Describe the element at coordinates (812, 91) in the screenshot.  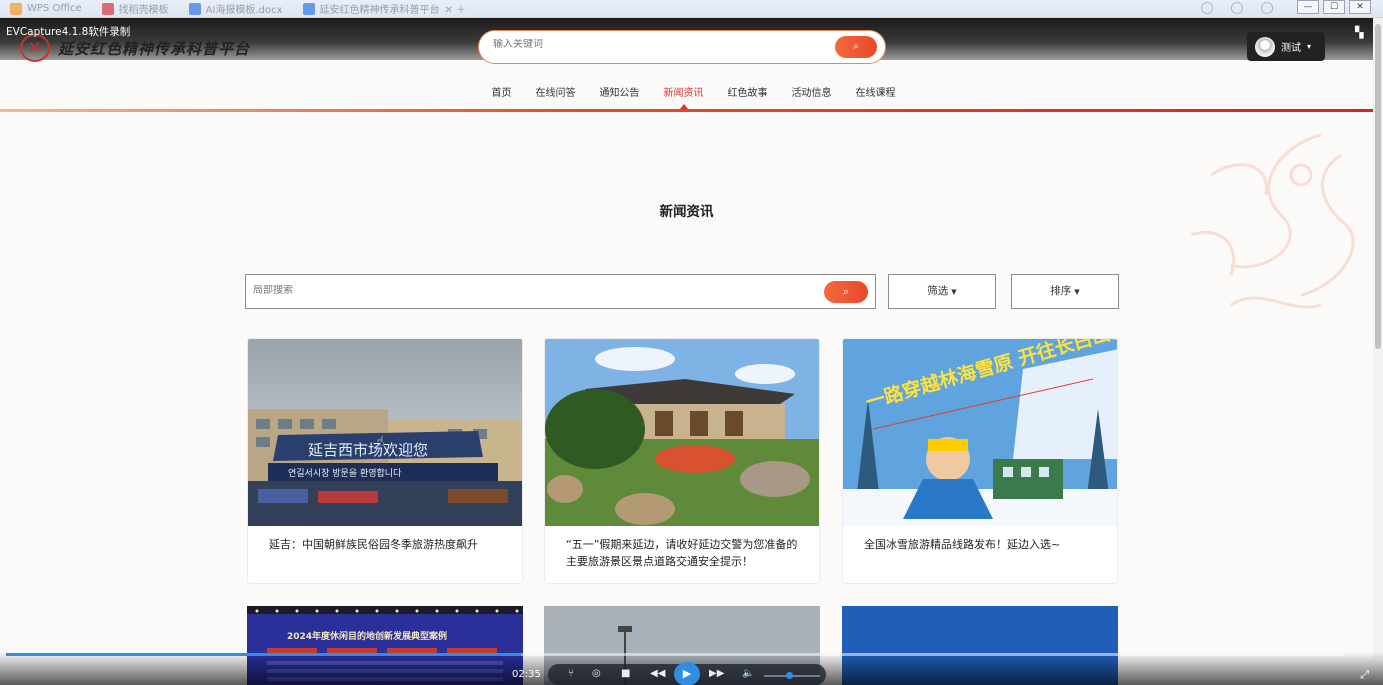
I see `nav-item-activities: 活动信息` at that location.